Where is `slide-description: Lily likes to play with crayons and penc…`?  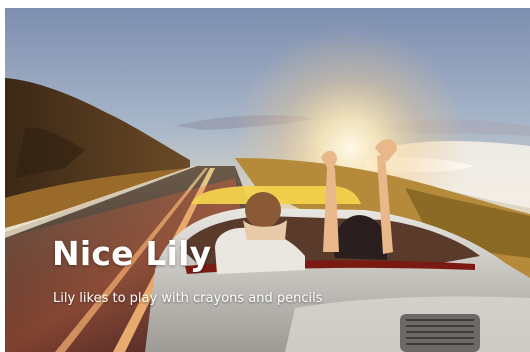 slide-description: Lily likes to play with crayons and penc… is located at coordinates (188, 298).